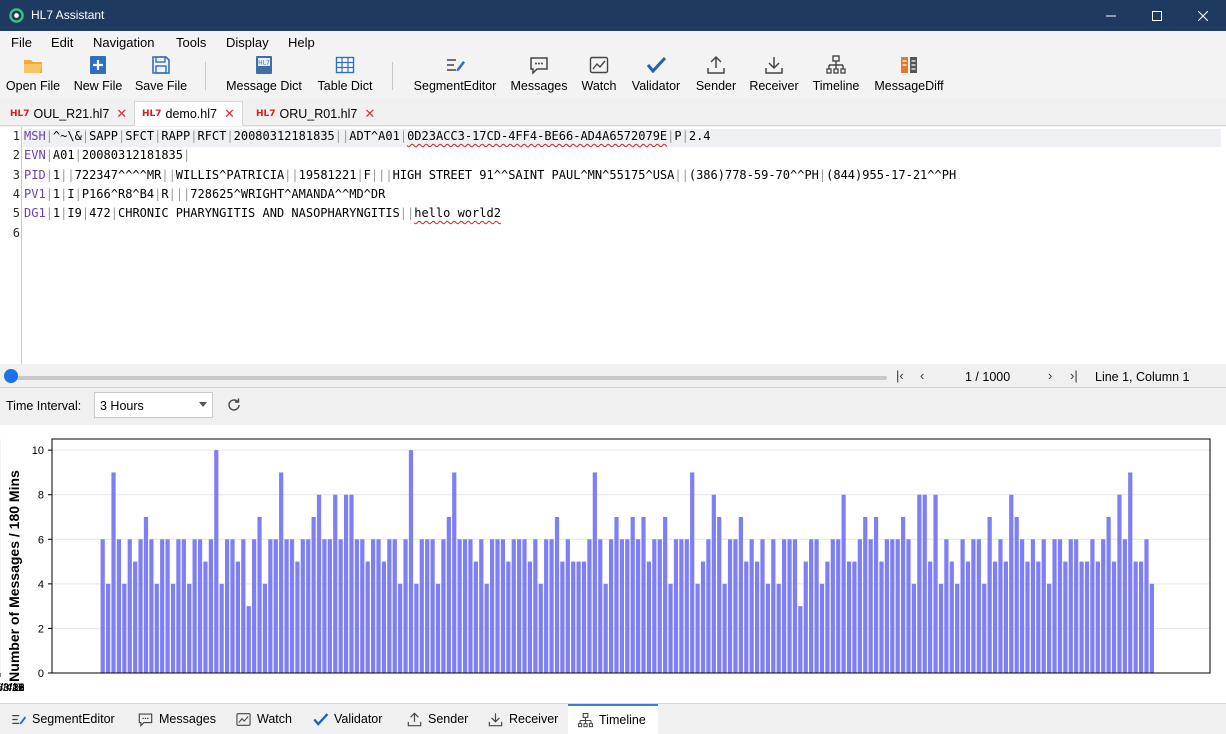  I want to click on save-file-button: Save File, so click(161, 76).